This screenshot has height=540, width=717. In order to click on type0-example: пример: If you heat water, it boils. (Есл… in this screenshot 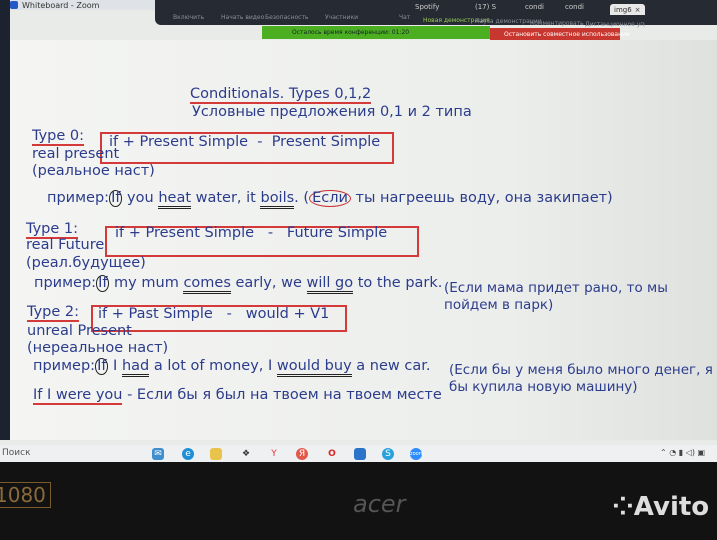, I will do `click(330, 199)`.